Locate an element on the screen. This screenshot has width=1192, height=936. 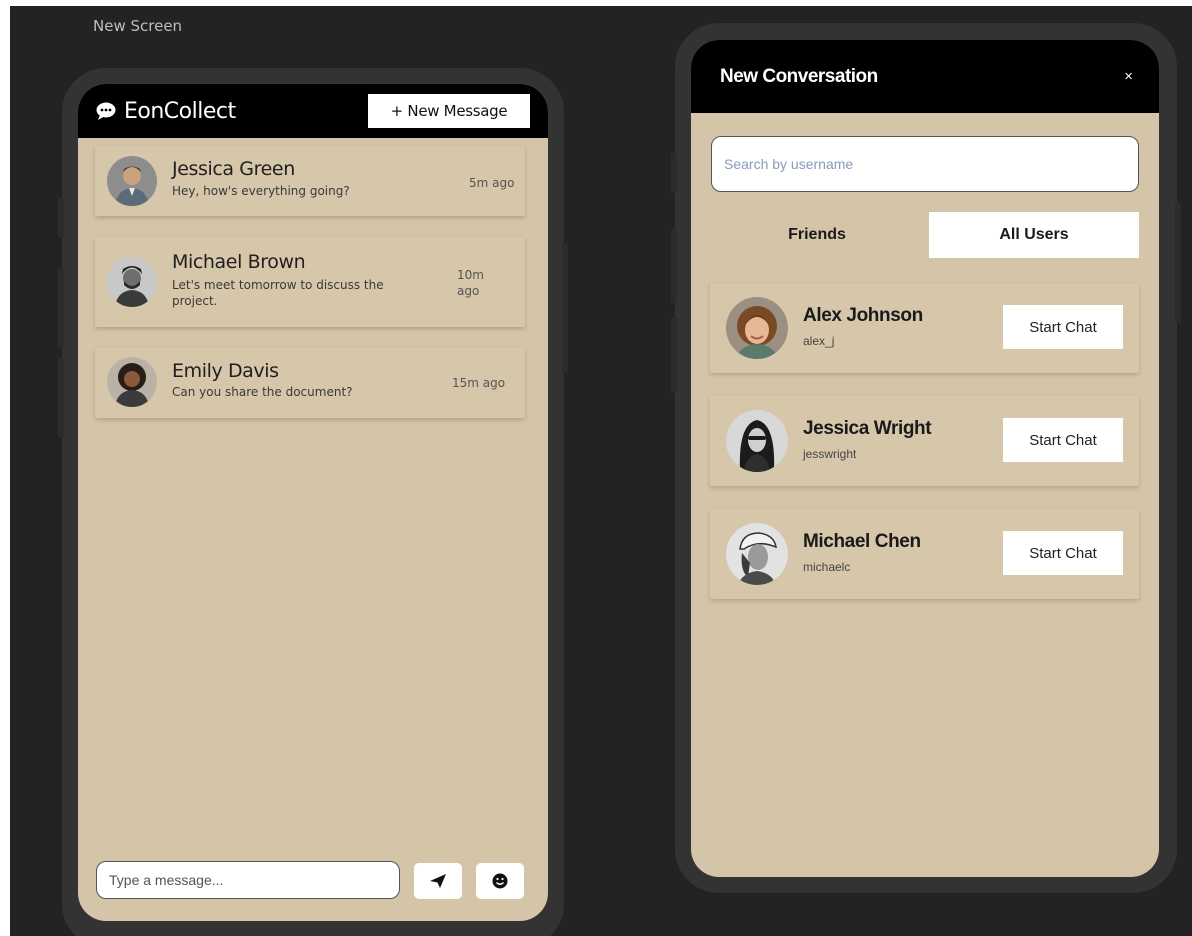
user-handle: michaelc is located at coordinates (827, 567).